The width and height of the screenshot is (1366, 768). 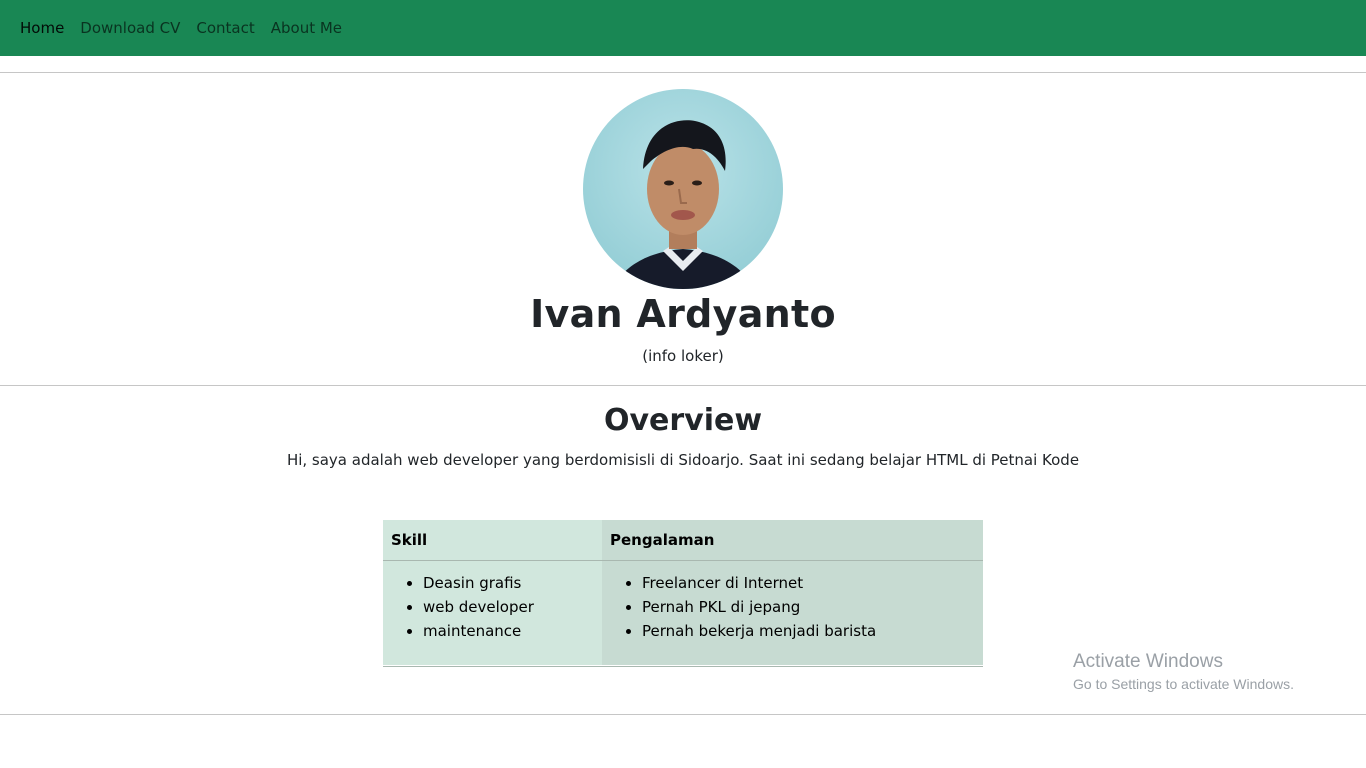 I want to click on skill-list: Deasin grafis web developer maintenance, so click(x=492, y=607).